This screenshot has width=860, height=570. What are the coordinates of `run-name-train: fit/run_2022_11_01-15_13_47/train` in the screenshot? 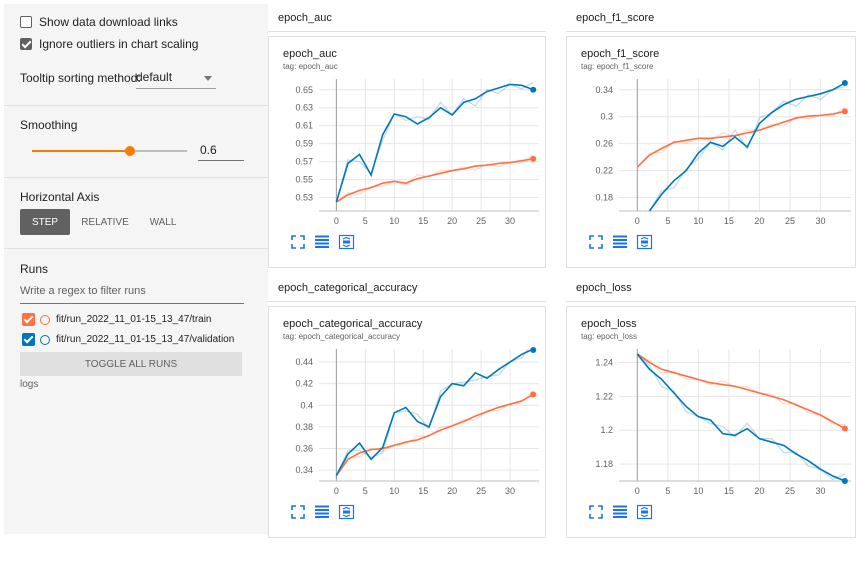 It's located at (134, 319).